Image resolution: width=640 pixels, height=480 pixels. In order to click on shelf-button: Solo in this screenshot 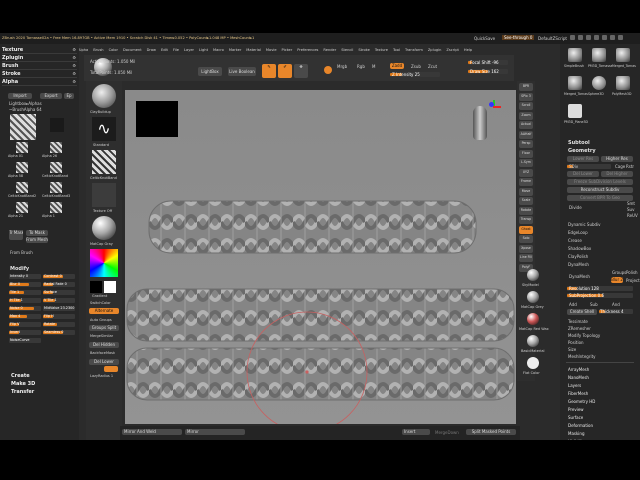, I will do `click(526, 239)`.